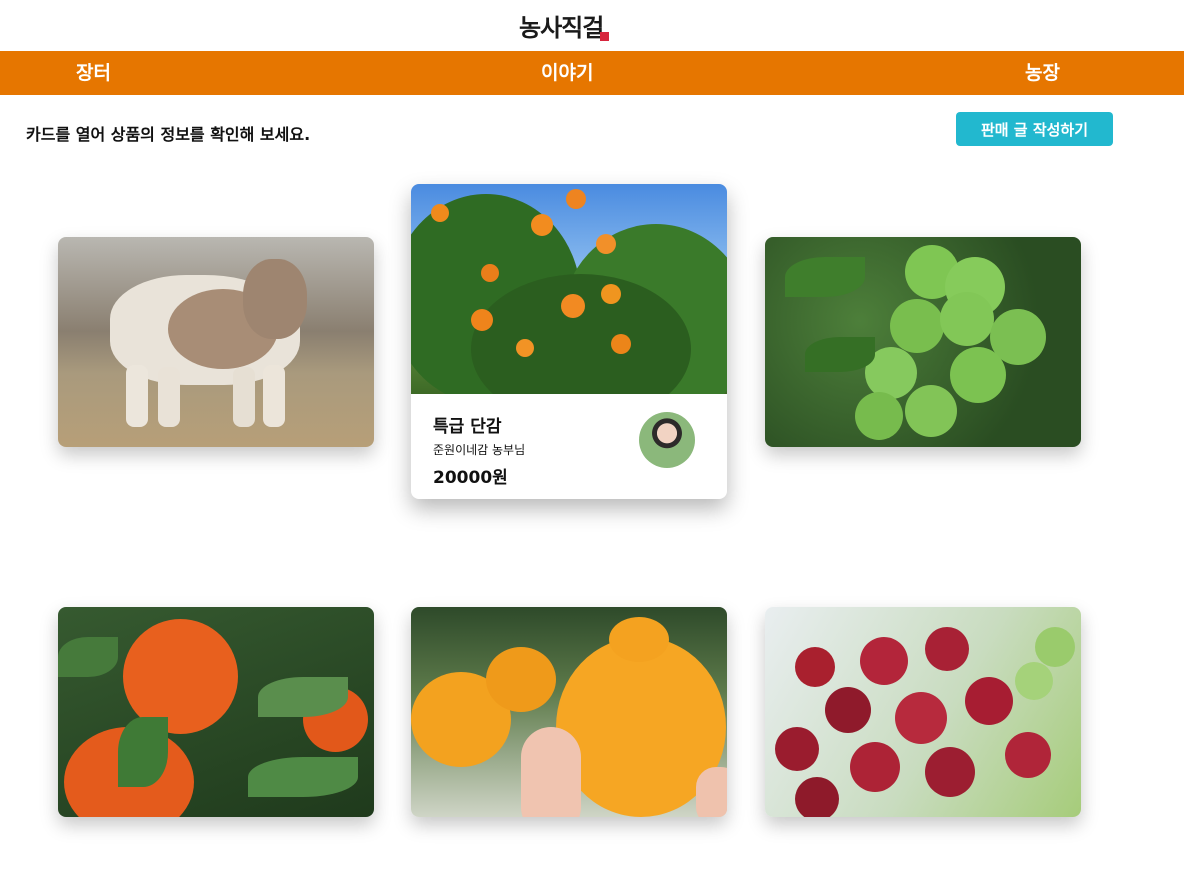 The image size is (1184, 880). What do you see at coordinates (567, 73) in the screenshot?
I see `nav-item-story: 이야기` at bounding box center [567, 73].